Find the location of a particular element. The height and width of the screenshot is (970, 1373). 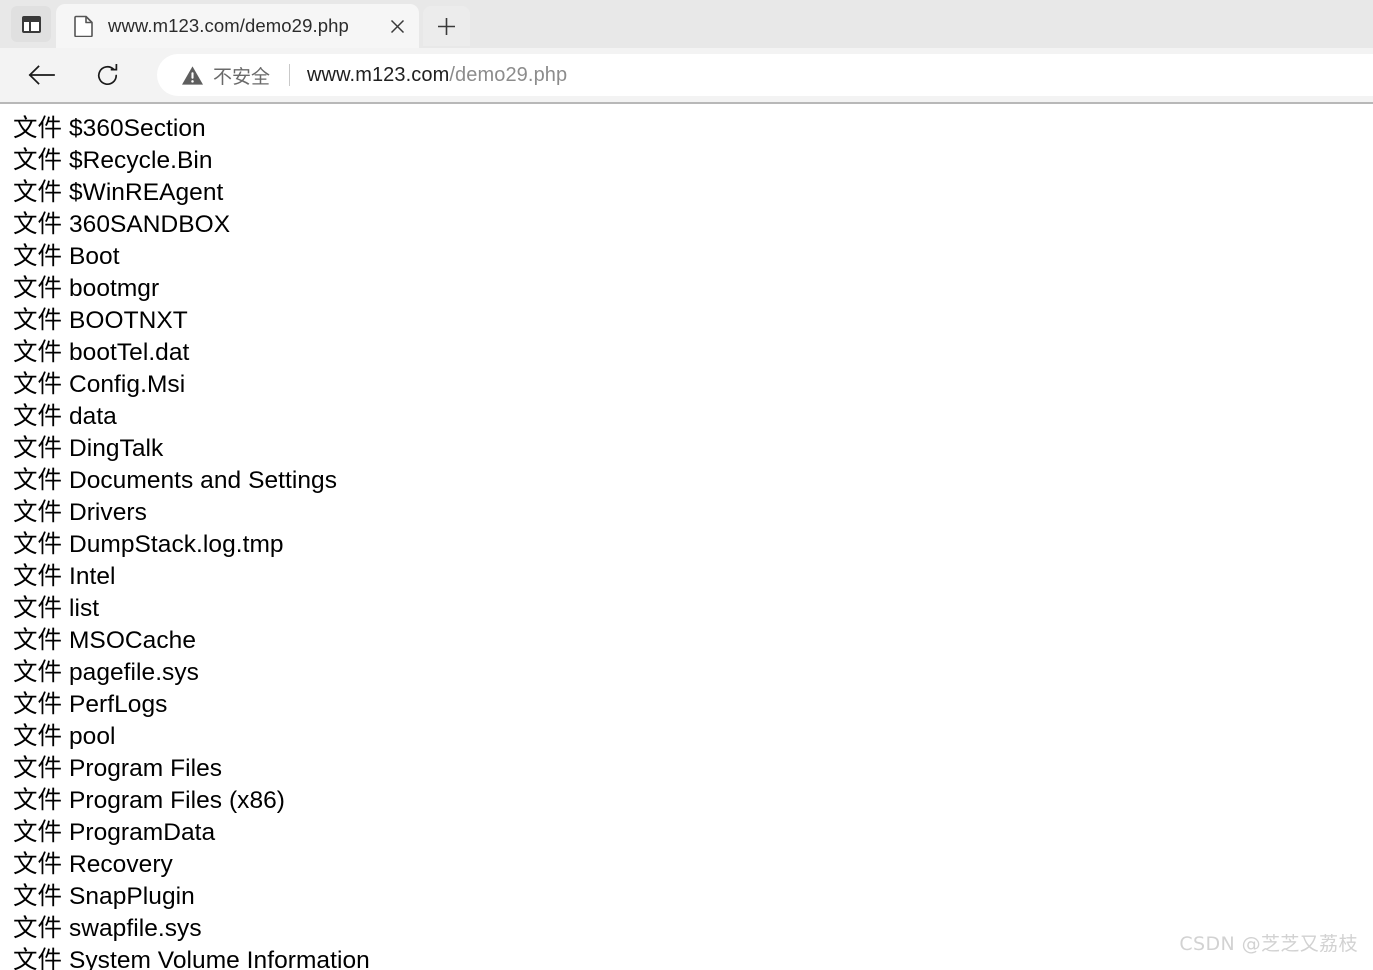

file-name: $360Section is located at coordinates (134, 128).